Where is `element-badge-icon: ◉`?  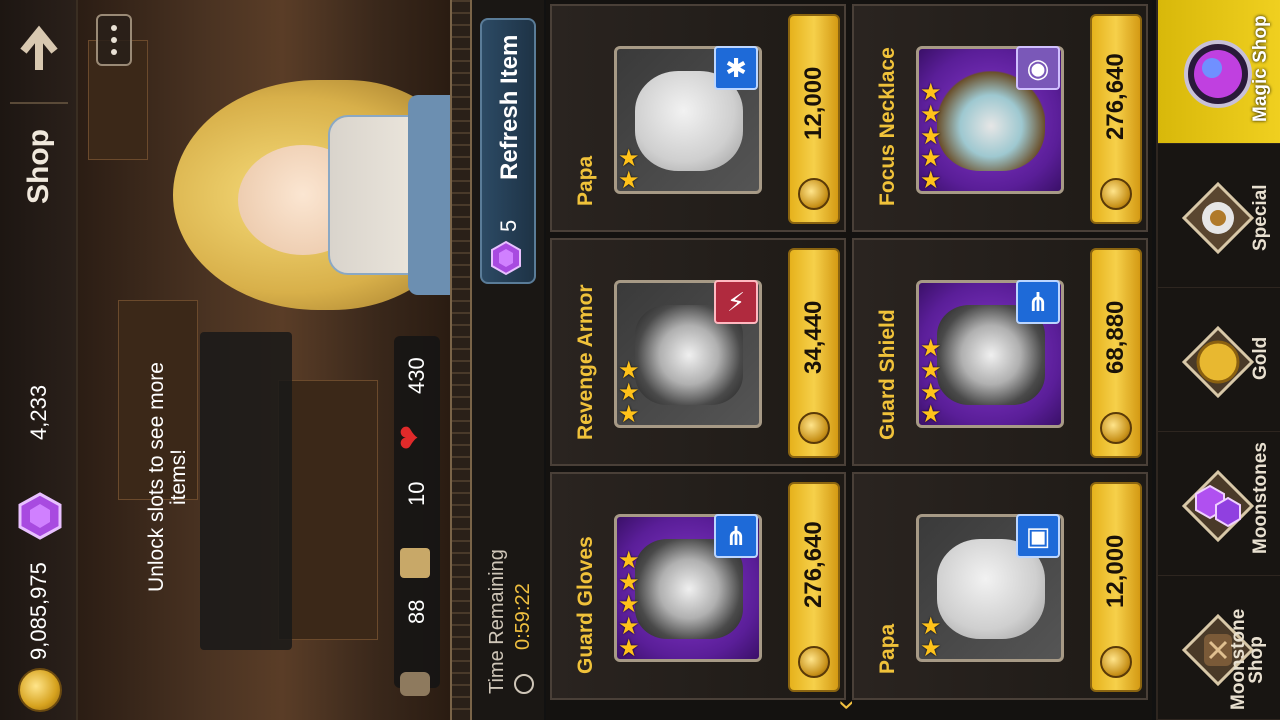 element-badge-icon: ◉ is located at coordinates (1038, 68).